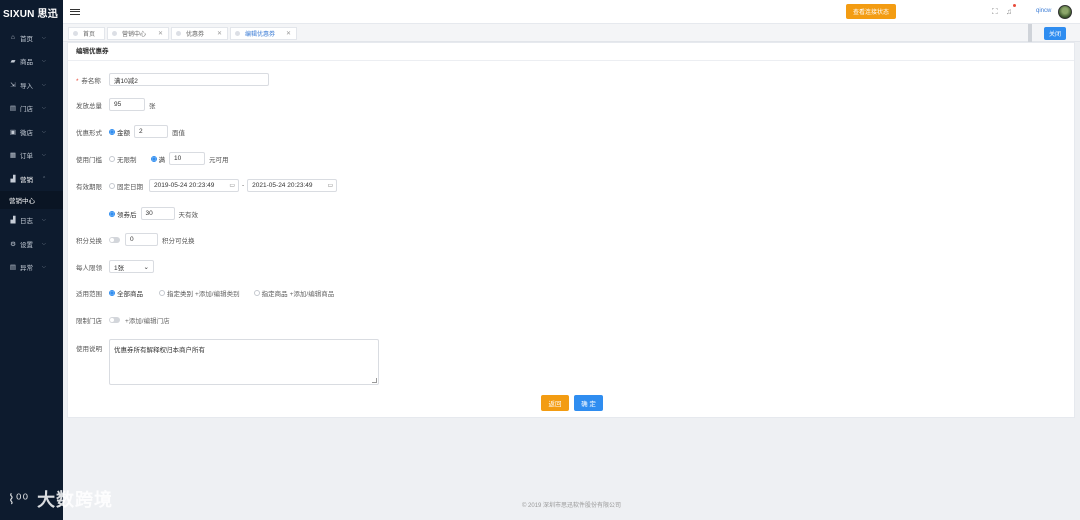 The image size is (1080, 520). What do you see at coordinates (13, 244) in the screenshot?
I see `settings-icon: ⚙` at bounding box center [13, 244].